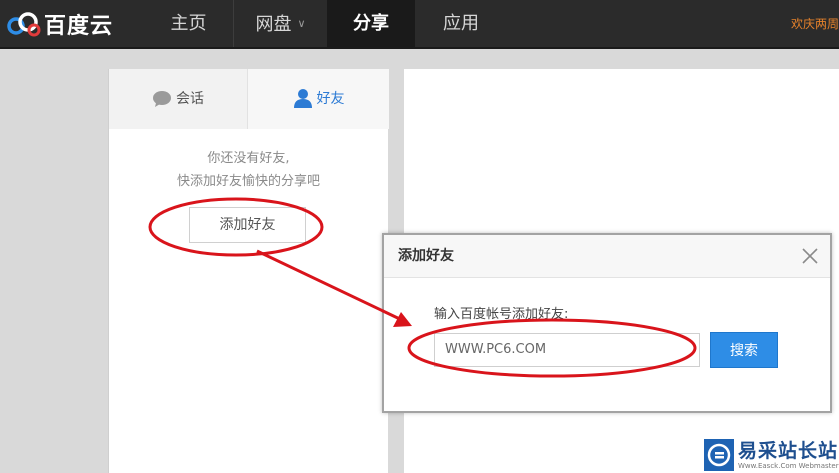 Image resolution: width=839 pixels, height=473 pixels. I want to click on nav-netdisk-label: 网盘, so click(273, 24).